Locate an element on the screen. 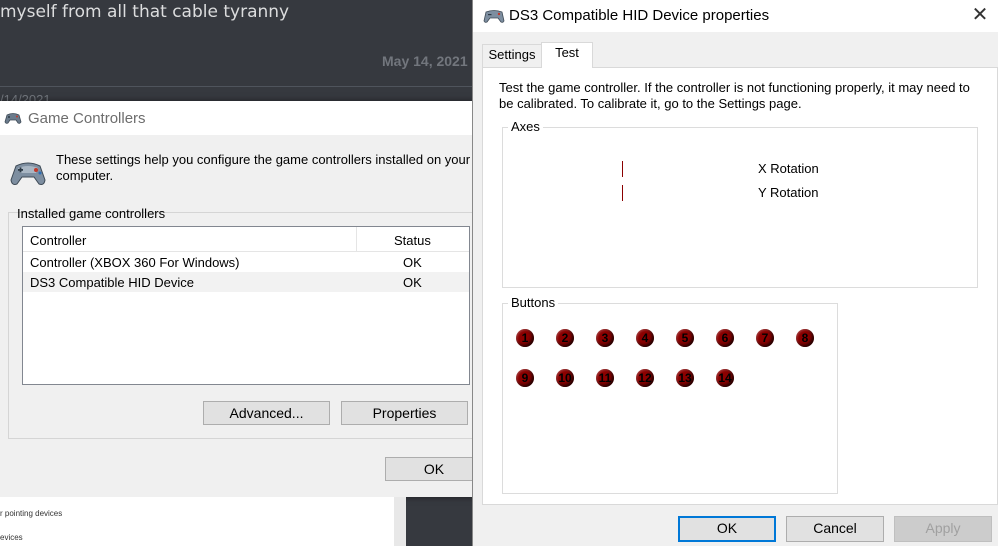 The image size is (998, 546). tab-test: Test is located at coordinates (567, 55).